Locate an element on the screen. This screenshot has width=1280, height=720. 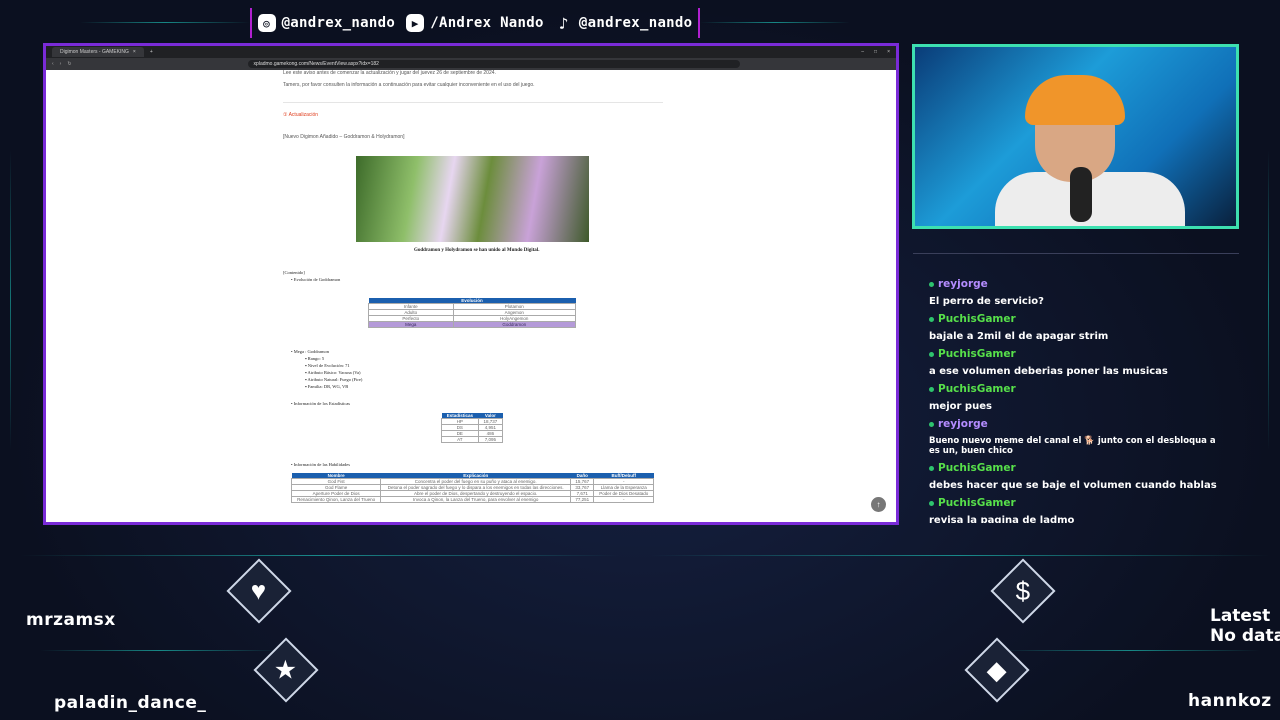
chat-text: bajale a 2mil el de apagar strim is located at coordinates (1019, 336).